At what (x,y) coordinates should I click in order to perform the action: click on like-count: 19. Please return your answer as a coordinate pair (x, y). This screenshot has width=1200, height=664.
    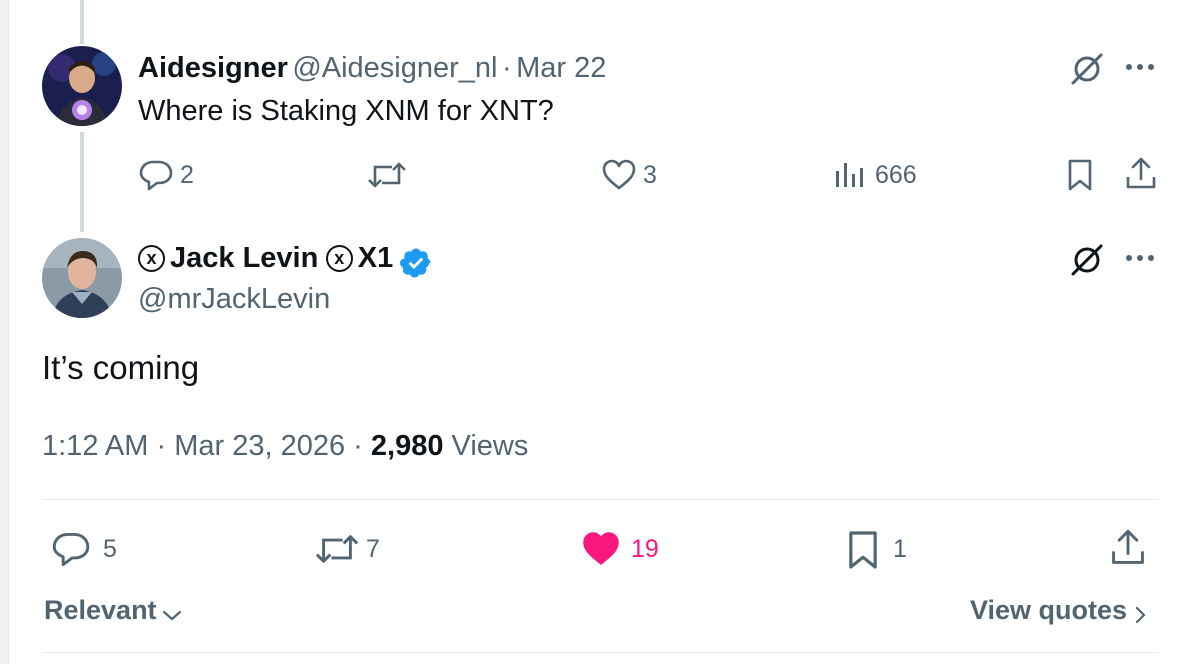
    Looking at the image, I should click on (645, 549).